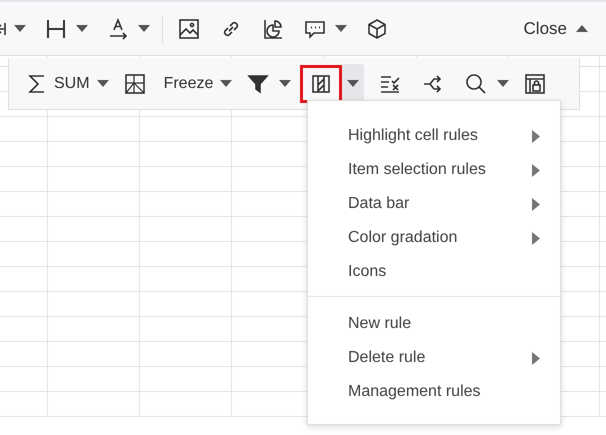 The image size is (606, 435). I want to click on menu-item: Management rules, so click(434, 392).